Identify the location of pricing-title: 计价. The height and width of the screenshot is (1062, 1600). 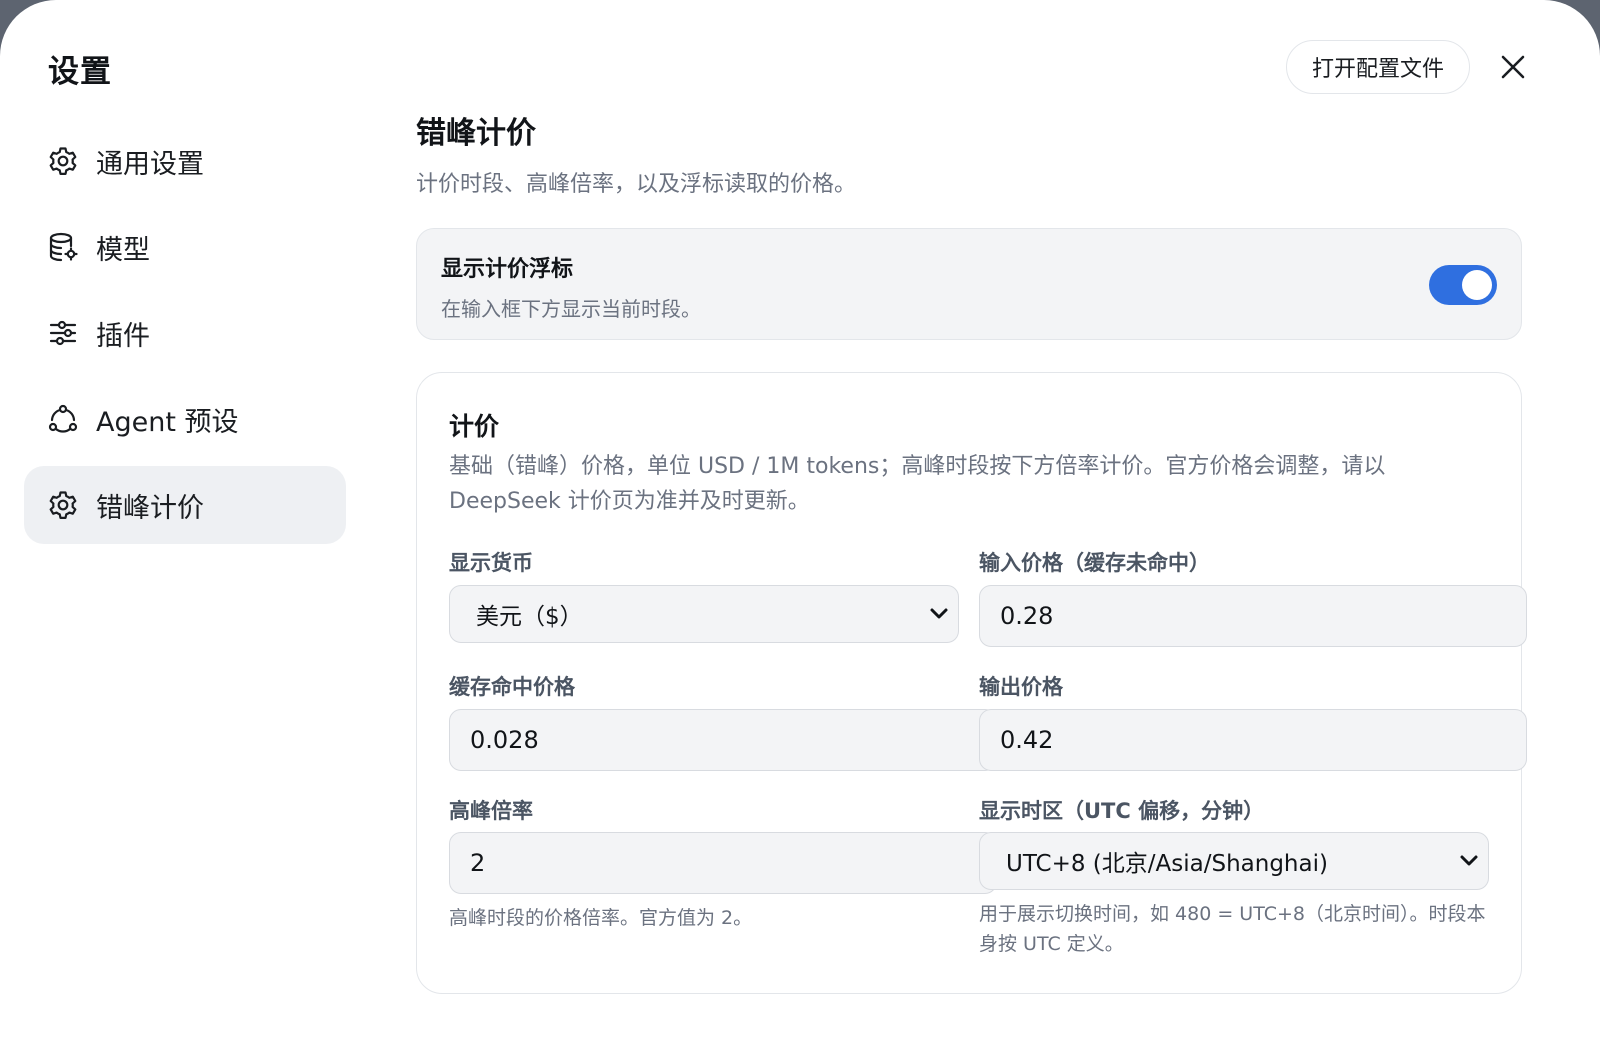
(474, 426).